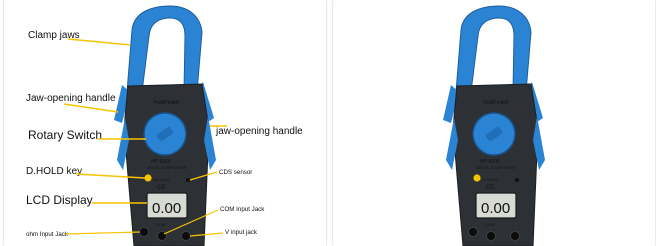 This screenshot has width=656, height=246. What do you see at coordinates (473, 232) in the screenshot?
I see `ohm-input-jack-plain` at bounding box center [473, 232].